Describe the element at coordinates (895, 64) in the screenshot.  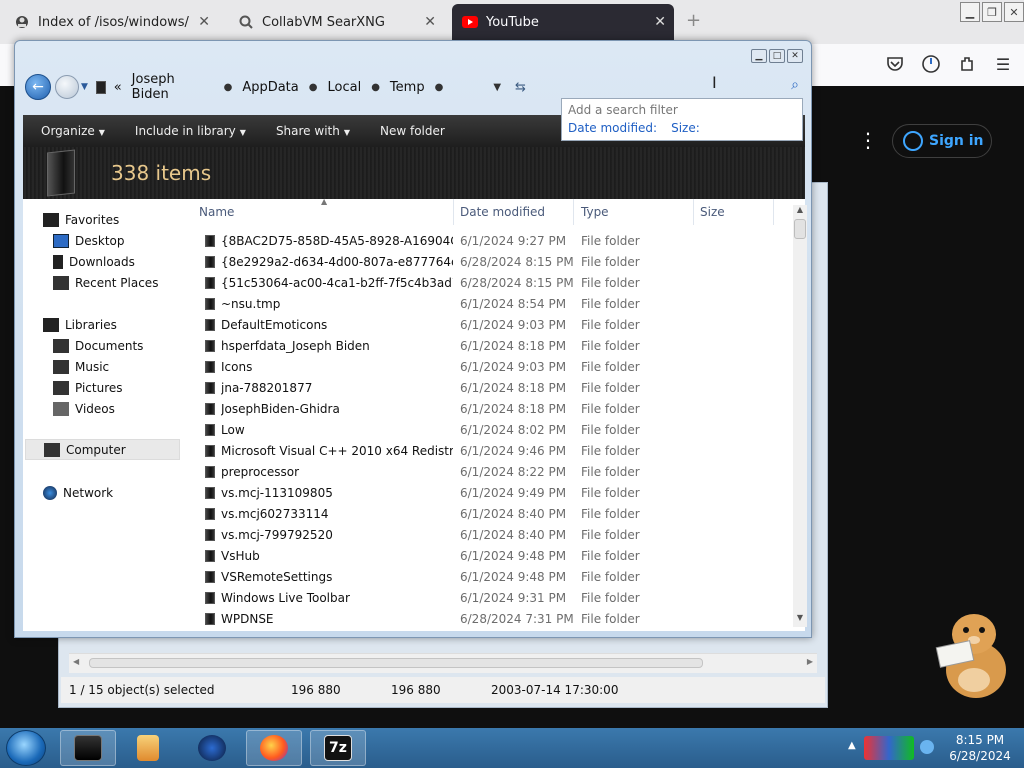
I see `pocket-icon` at that location.